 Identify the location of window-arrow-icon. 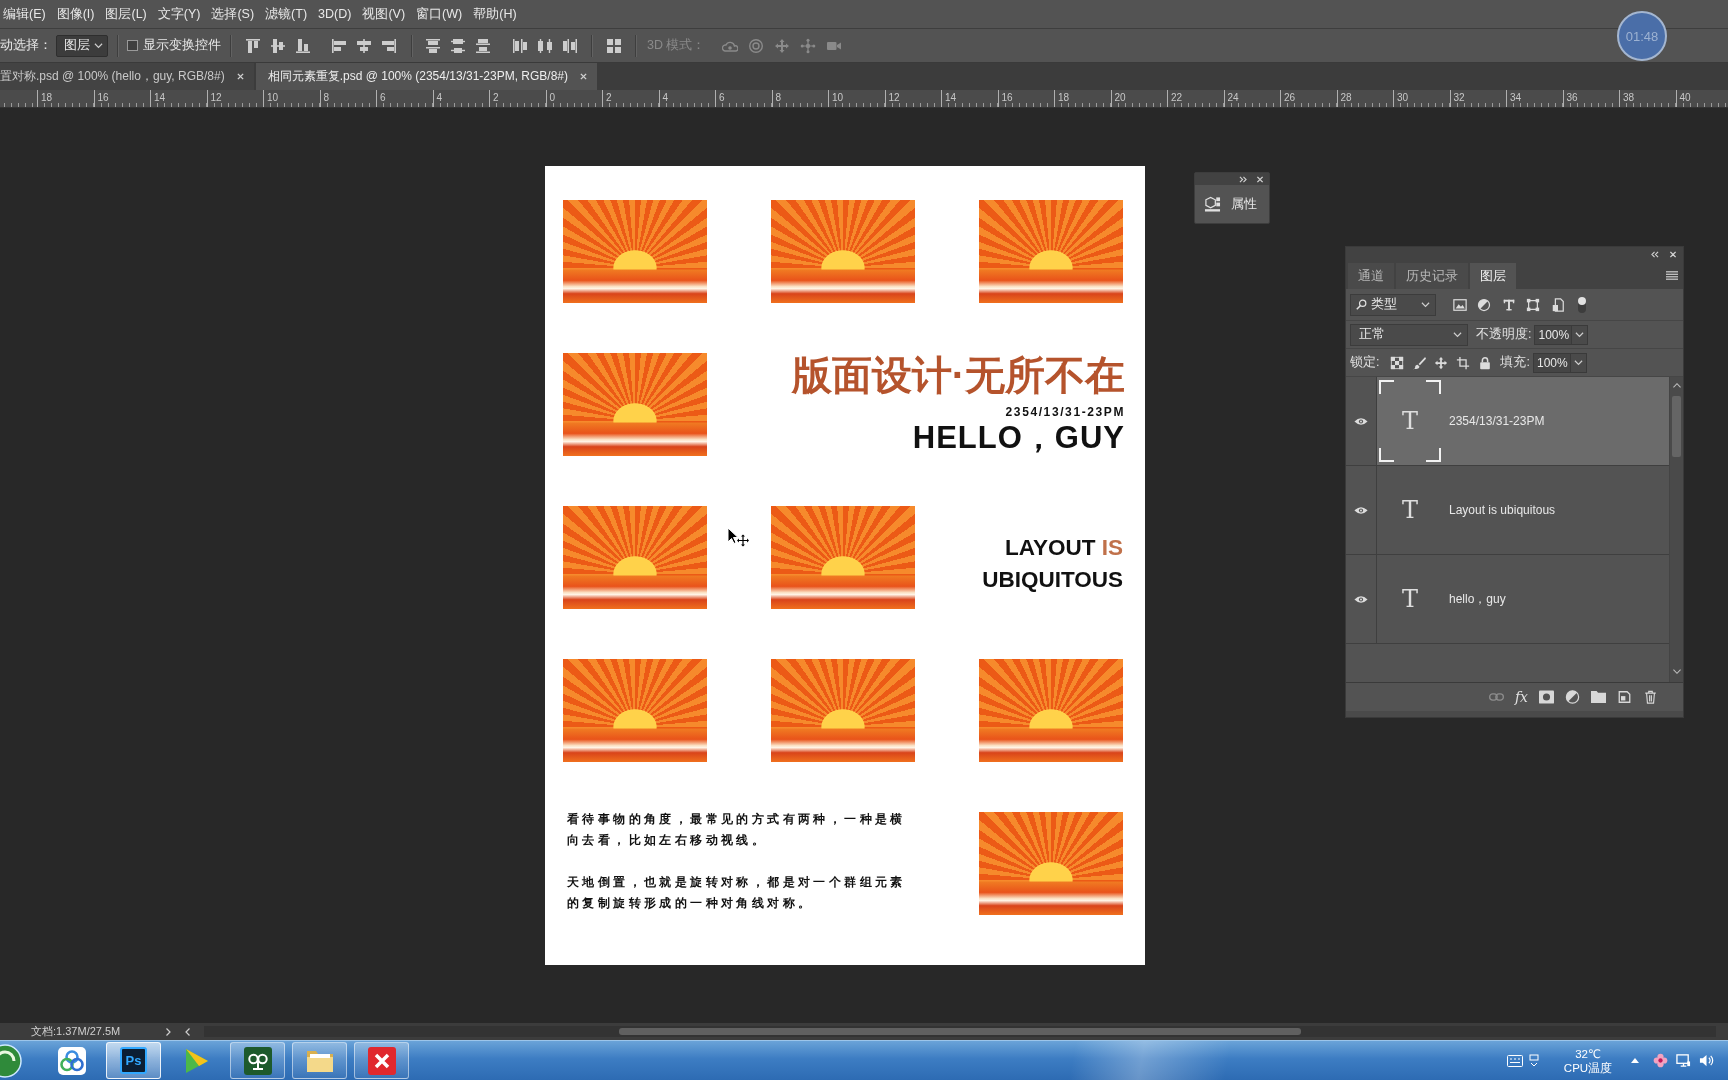
(1534, 1060).